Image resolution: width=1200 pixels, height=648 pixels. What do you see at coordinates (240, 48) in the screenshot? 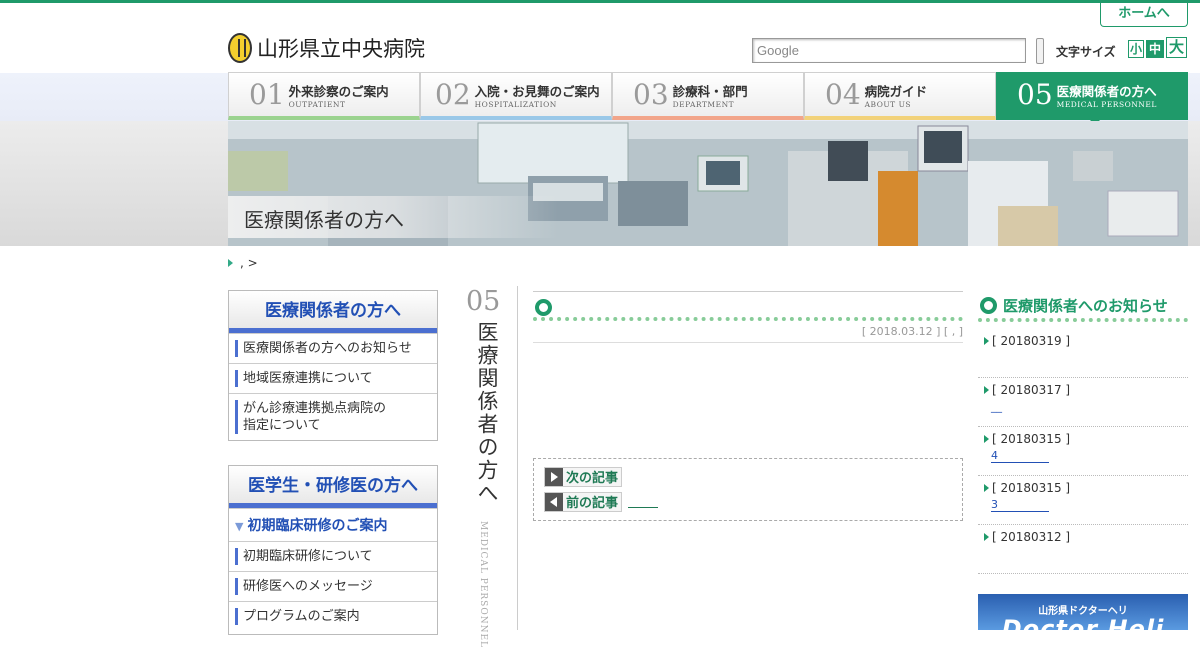
I see `hospital-emblem-icon` at bounding box center [240, 48].